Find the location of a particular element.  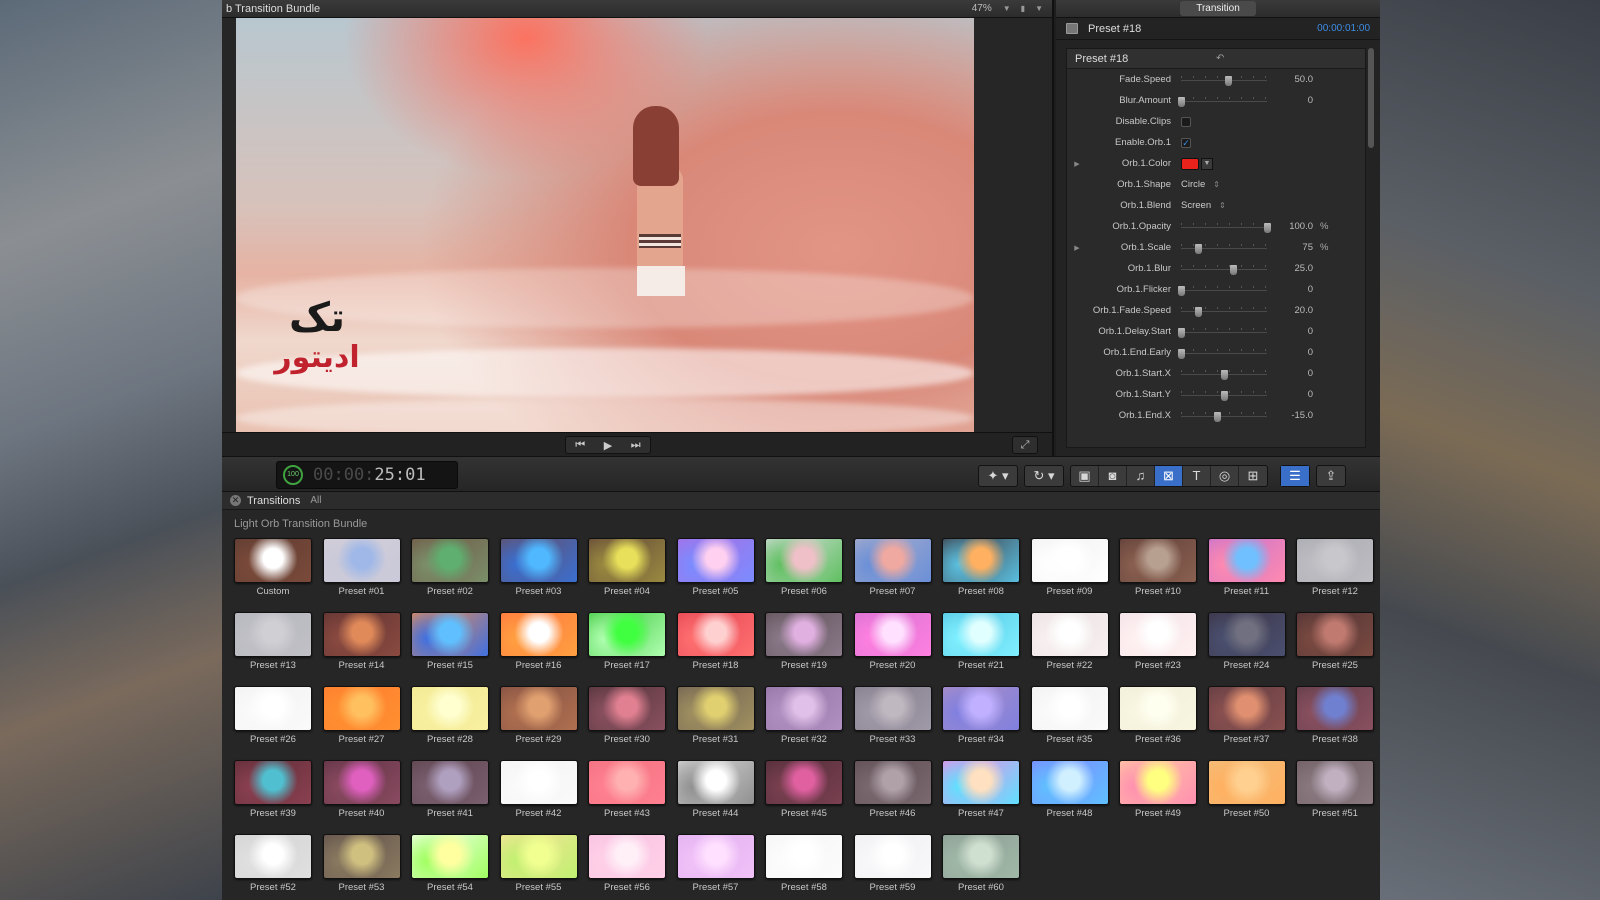

preset-tile: Preset #29 is located at coordinates (538, 716).